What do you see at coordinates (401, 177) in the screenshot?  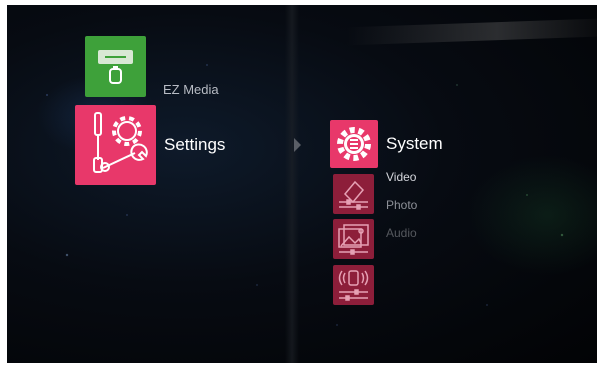 I see `submenu-item-video: Video` at bounding box center [401, 177].